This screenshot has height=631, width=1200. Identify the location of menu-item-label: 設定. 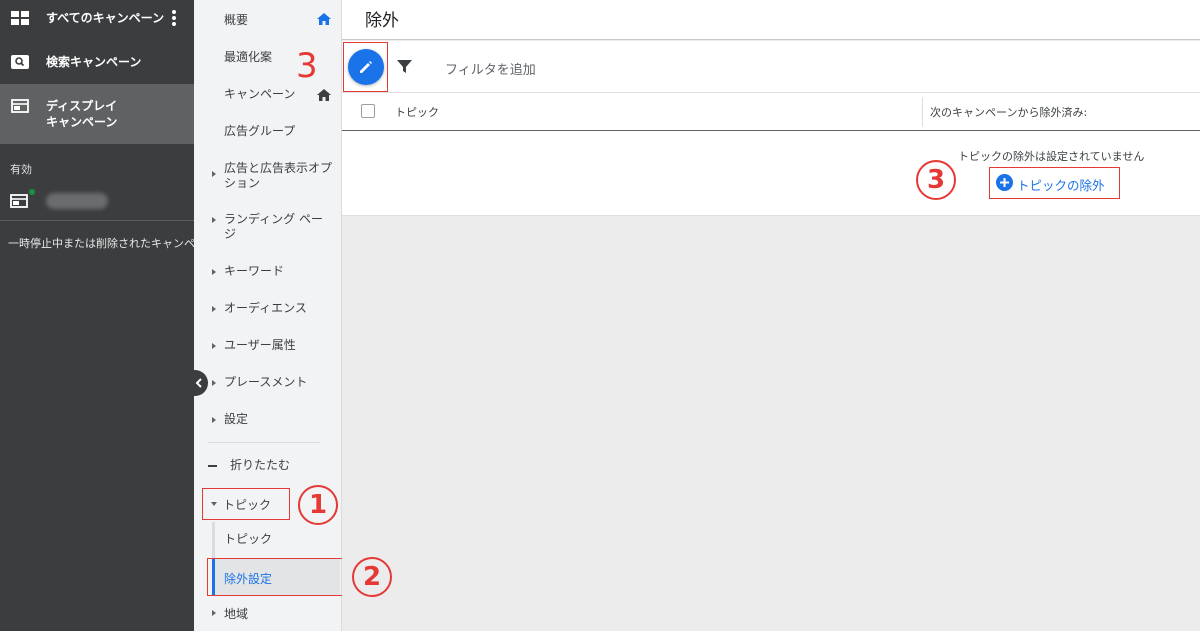
(236, 419).